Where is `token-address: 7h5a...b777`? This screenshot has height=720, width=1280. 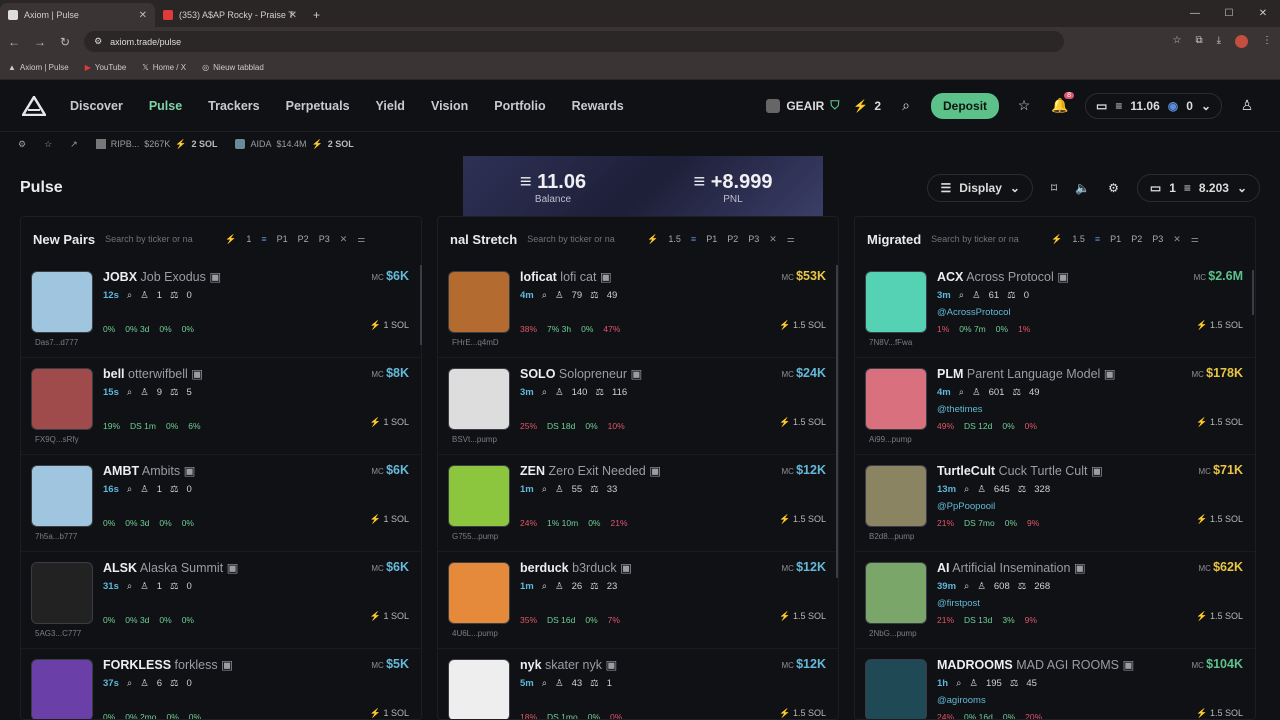 token-address: 7h5a...b777 is located at coordinates (56, 536).